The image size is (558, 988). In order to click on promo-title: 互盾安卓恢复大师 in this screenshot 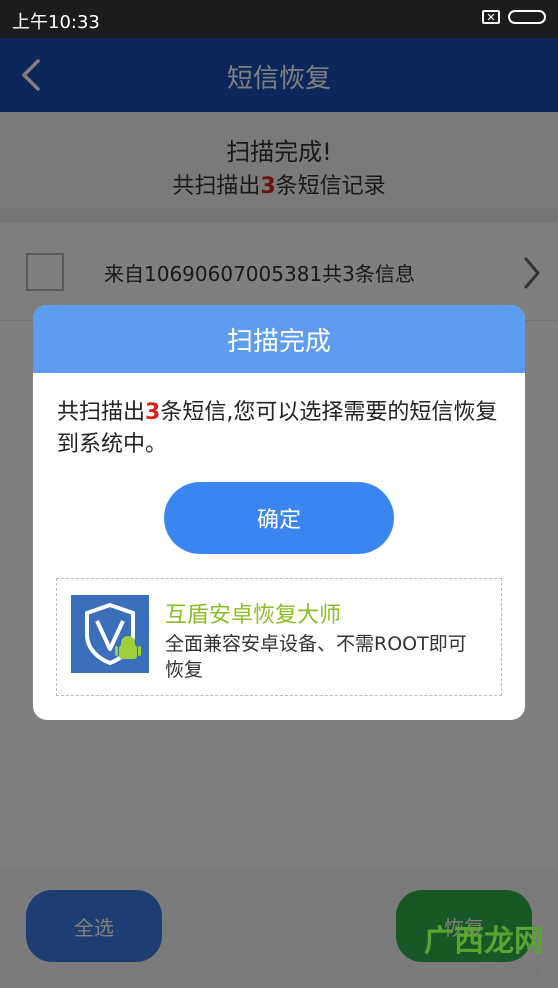, I will do `click(253, 615)`.